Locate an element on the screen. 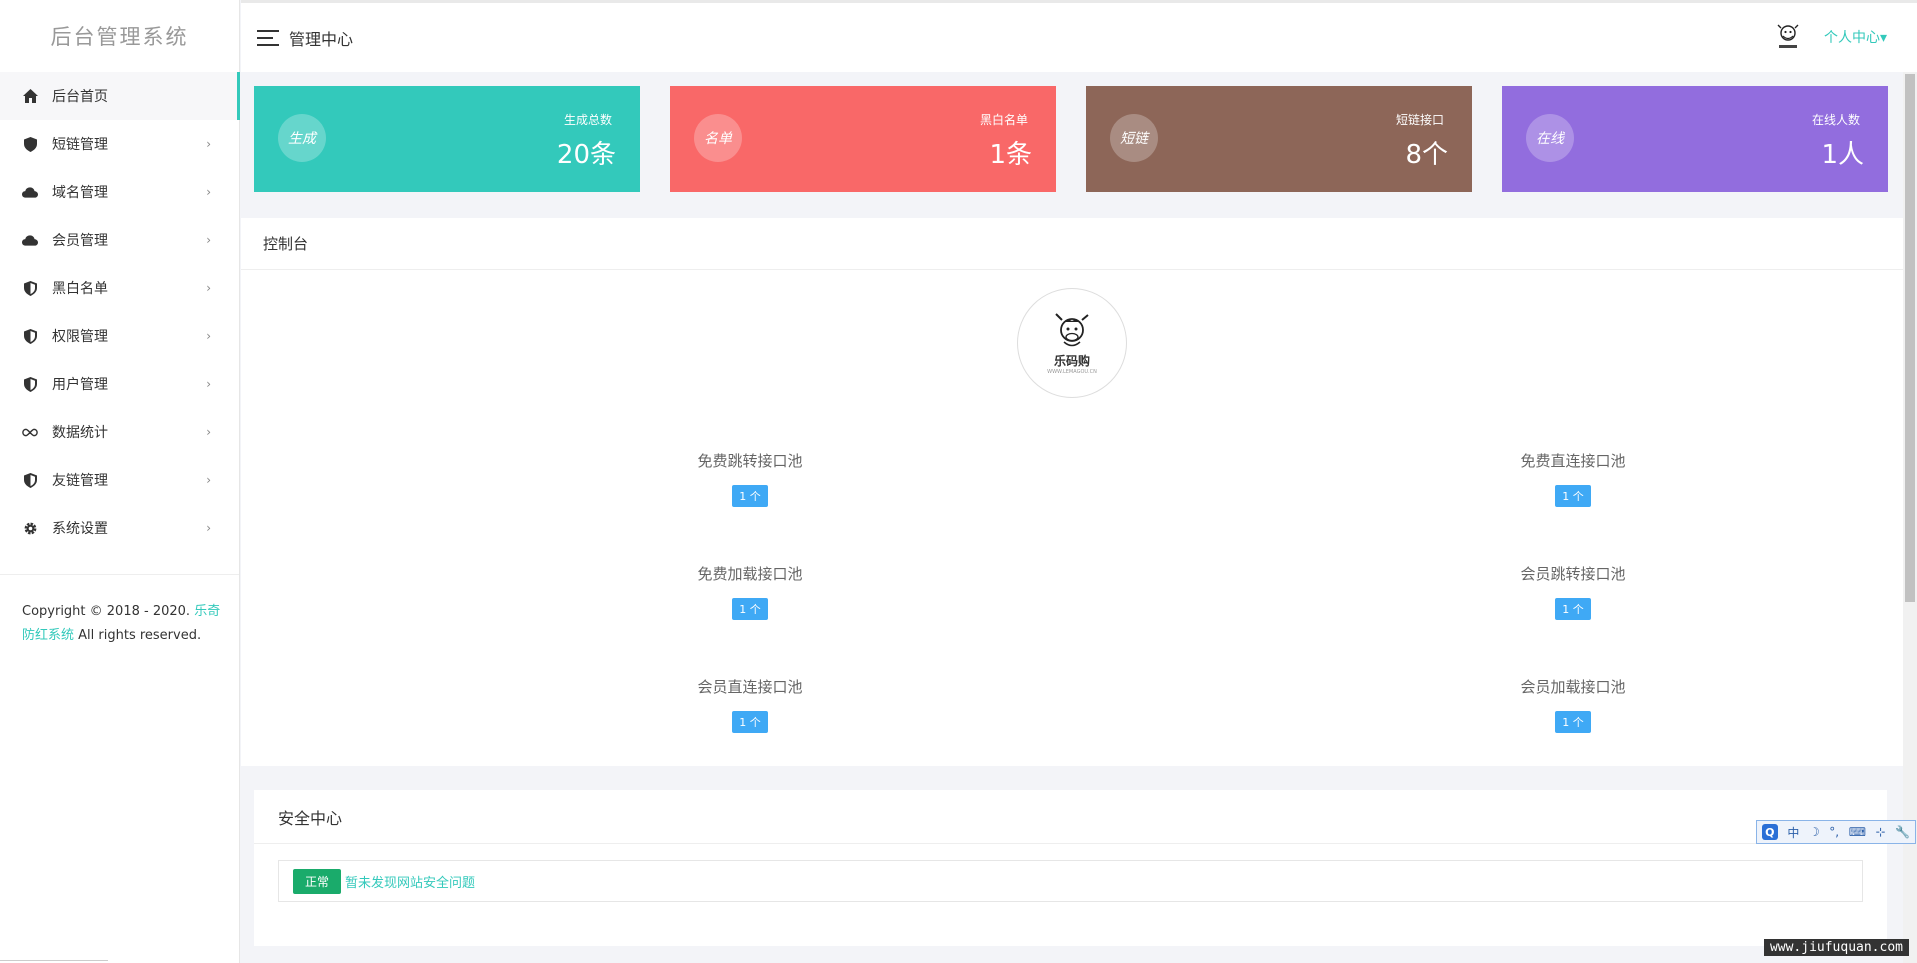  sidebar-item-label: 域名管理 is located at coordinates (80, 193).